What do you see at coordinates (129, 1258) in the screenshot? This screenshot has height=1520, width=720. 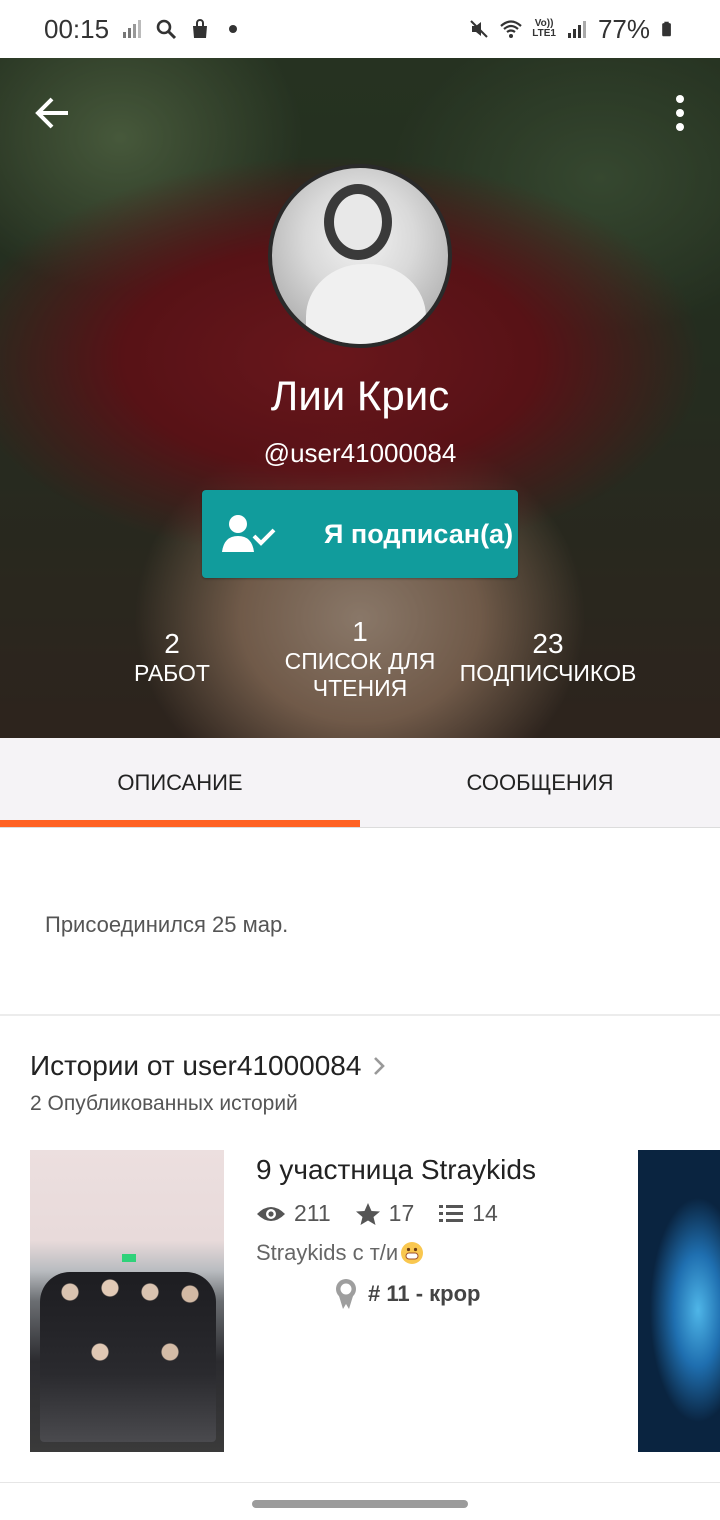 I see `cover-exit-sign` at bounding box center [129, 1258].